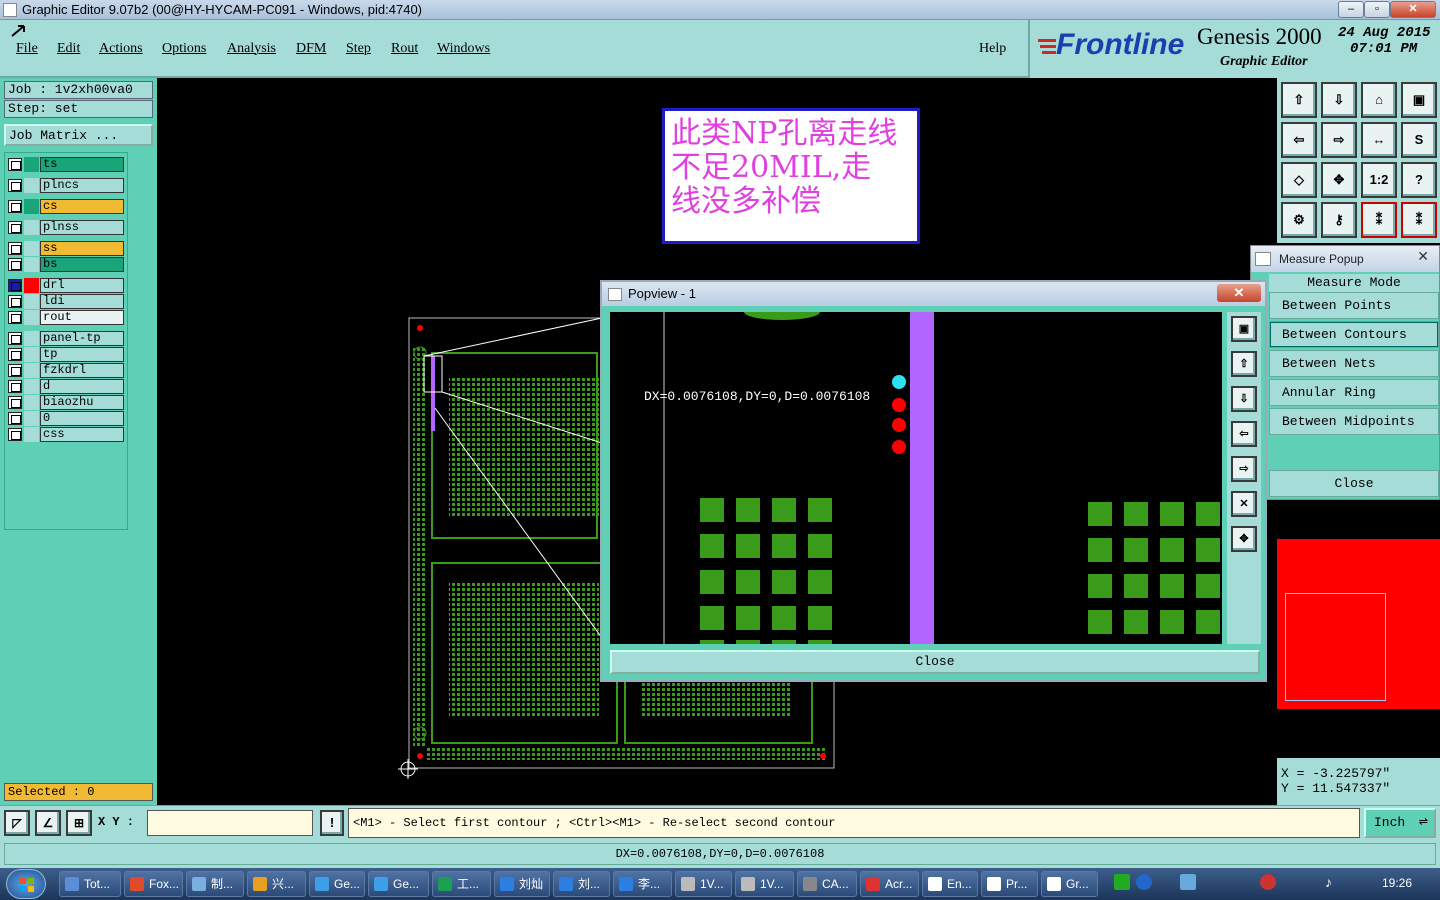 The height and width of the screenshot is (900, 1440). I want to click on layer-row-biaozhu: biaozhu, so click(66, 402).